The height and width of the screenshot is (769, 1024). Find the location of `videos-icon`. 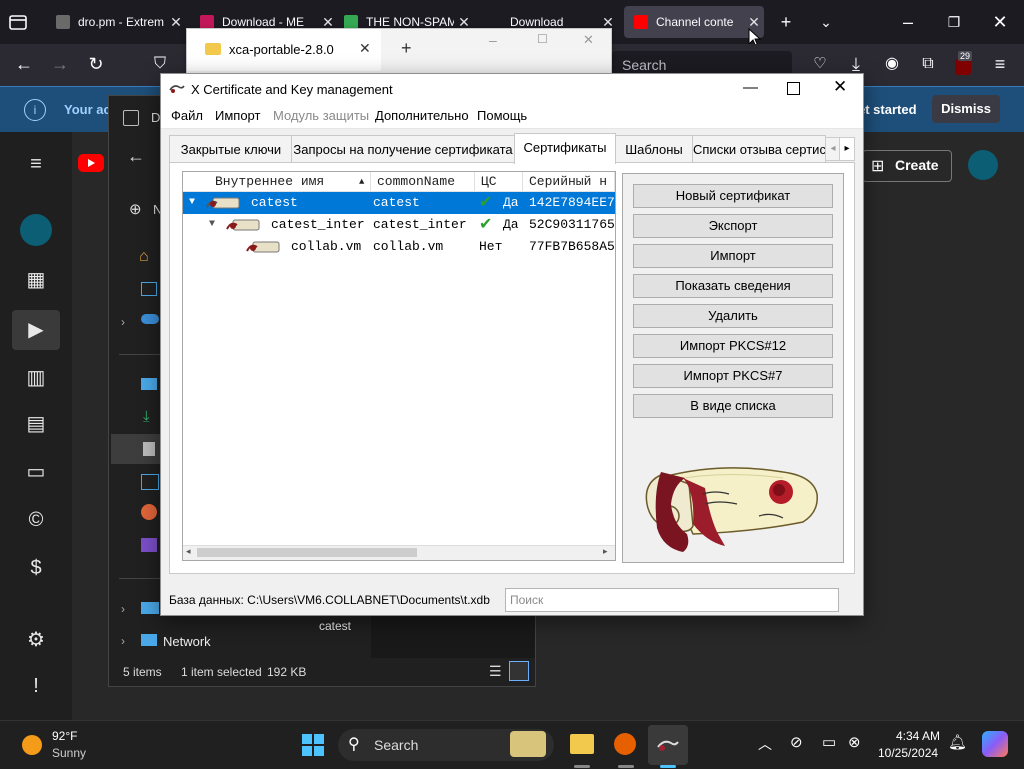

videos-icon is located at coordinates (149, 545).